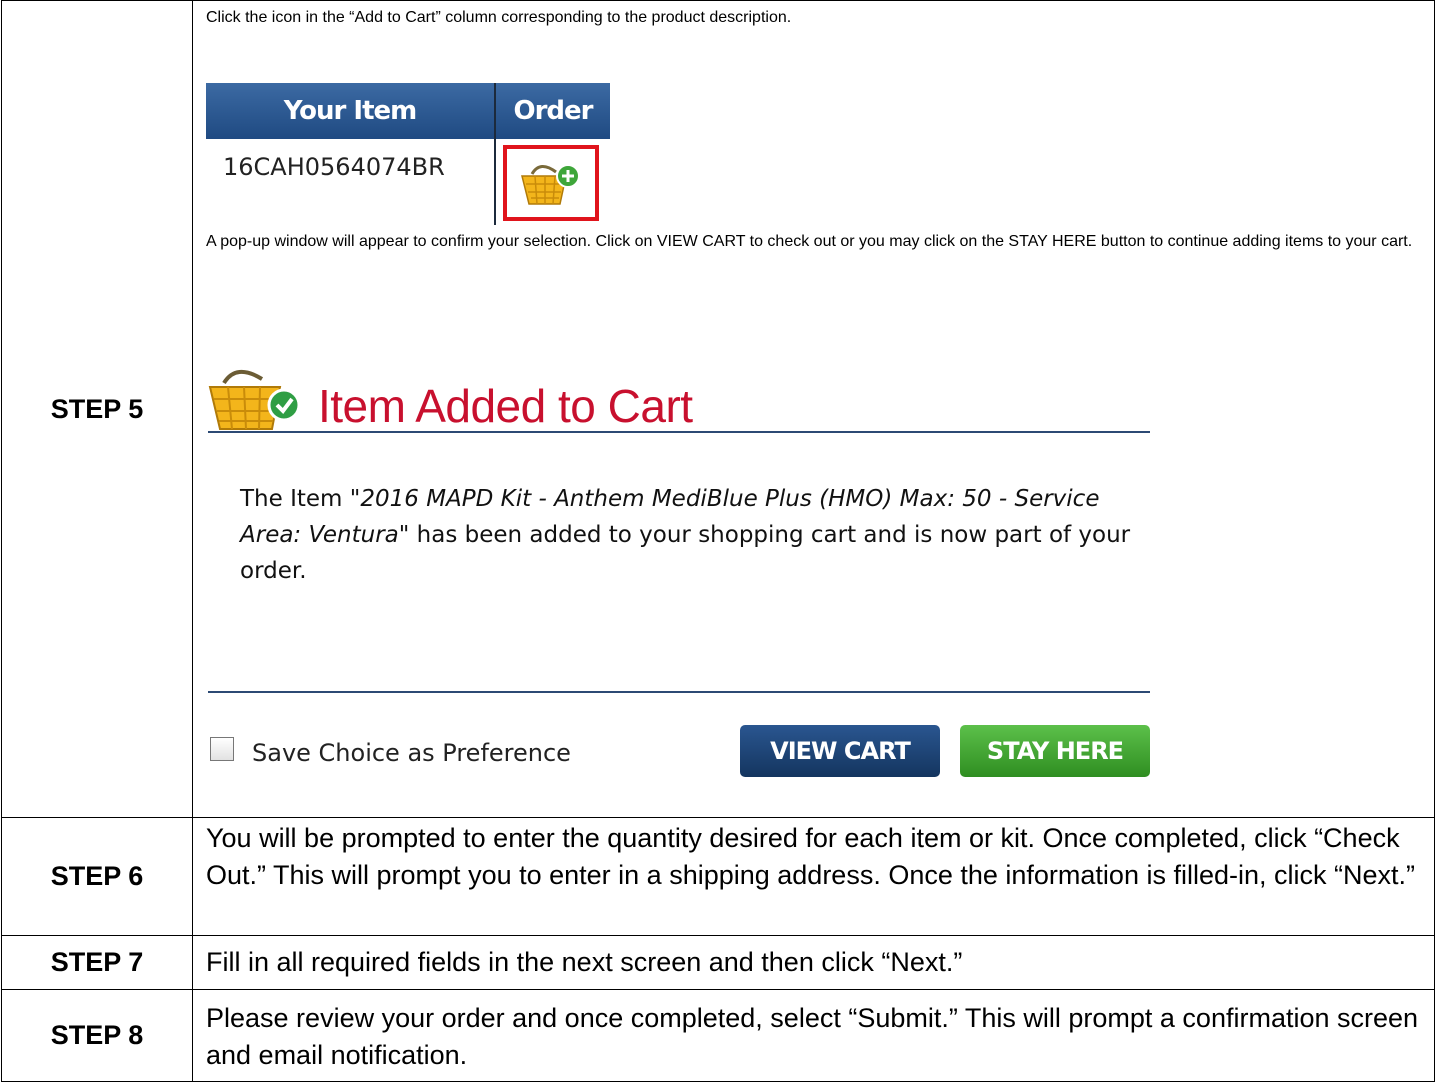 Image resolution: width=1437 pixels, height=1084 pixels. I want to click on save-preference-label: Save Choice as Preference, so click(411, 753).